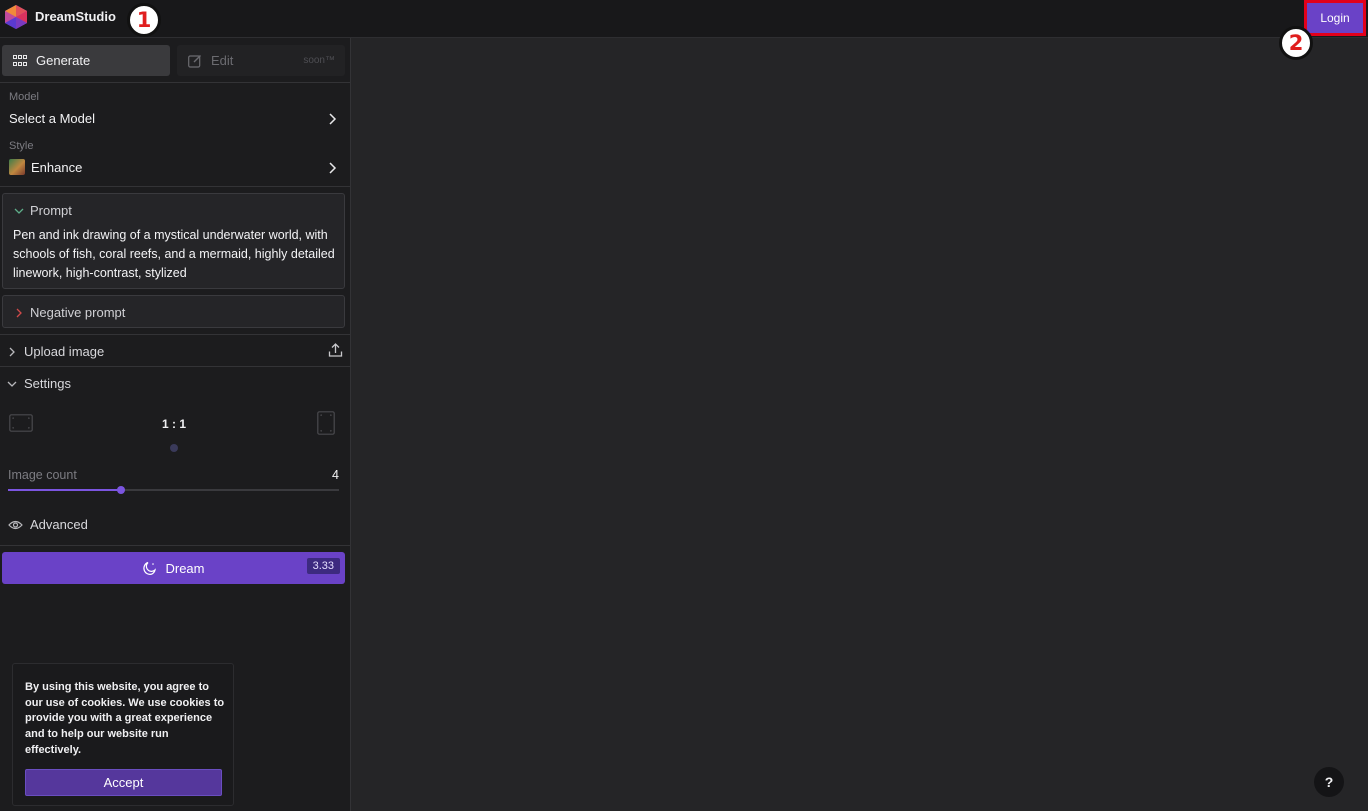 The width and height of the screenshot is (1368, 811). Describe the element at coordinates (1329, 782) in the screenshot. I see `help-button: ?` at that location.